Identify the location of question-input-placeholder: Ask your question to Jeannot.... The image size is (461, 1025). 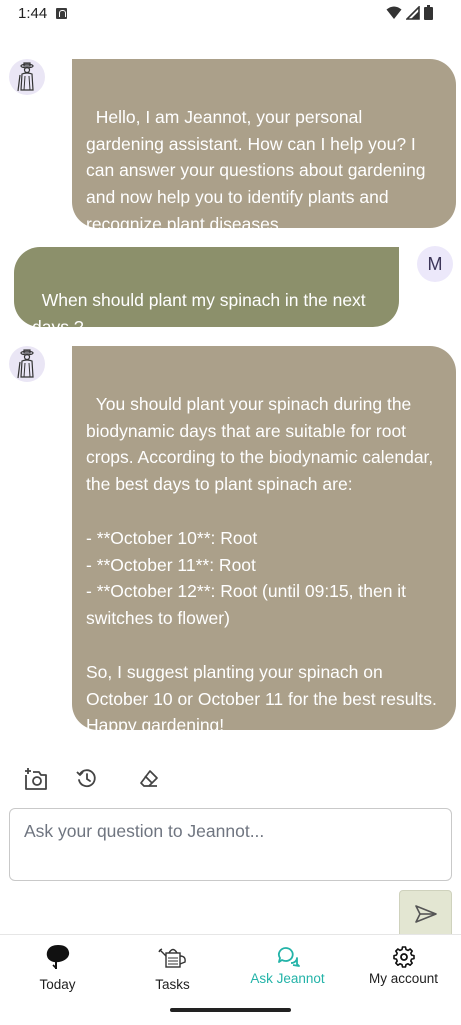
(144, 831).